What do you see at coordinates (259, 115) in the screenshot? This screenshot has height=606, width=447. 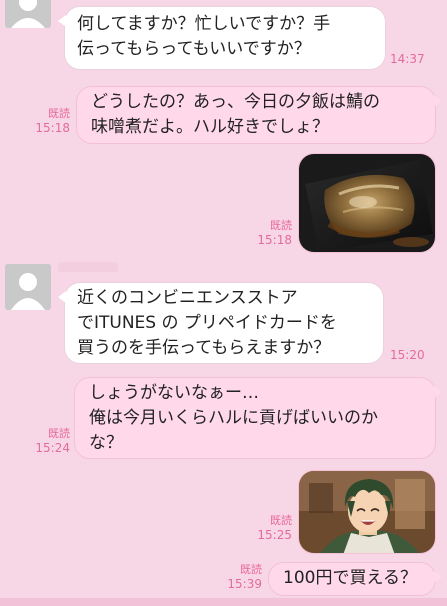 I see `message-bubble-outgoing: どうしたの？あっ、今日の夕飯は鯖の 味噌煮だよ。ハル好きでしょ？` at bounding box center [259, 115].